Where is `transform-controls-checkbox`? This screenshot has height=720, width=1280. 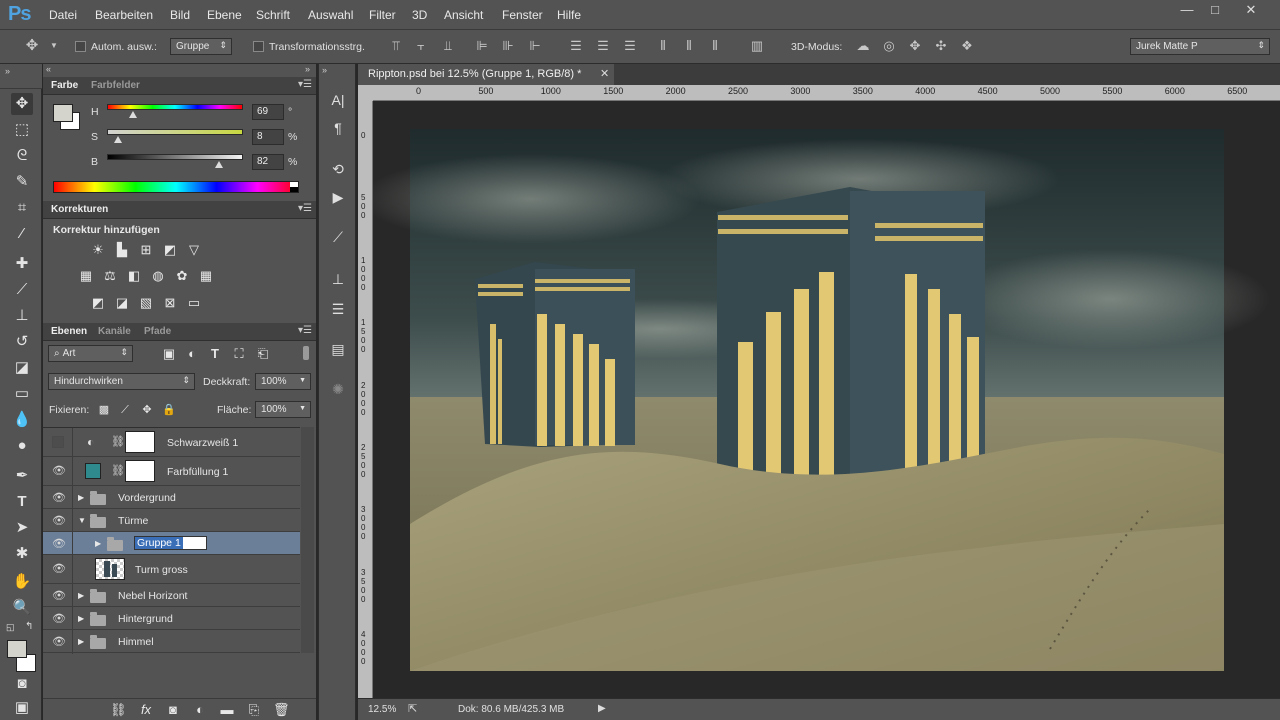 transform-controls-checkbox is located at coordinates (258, 46).